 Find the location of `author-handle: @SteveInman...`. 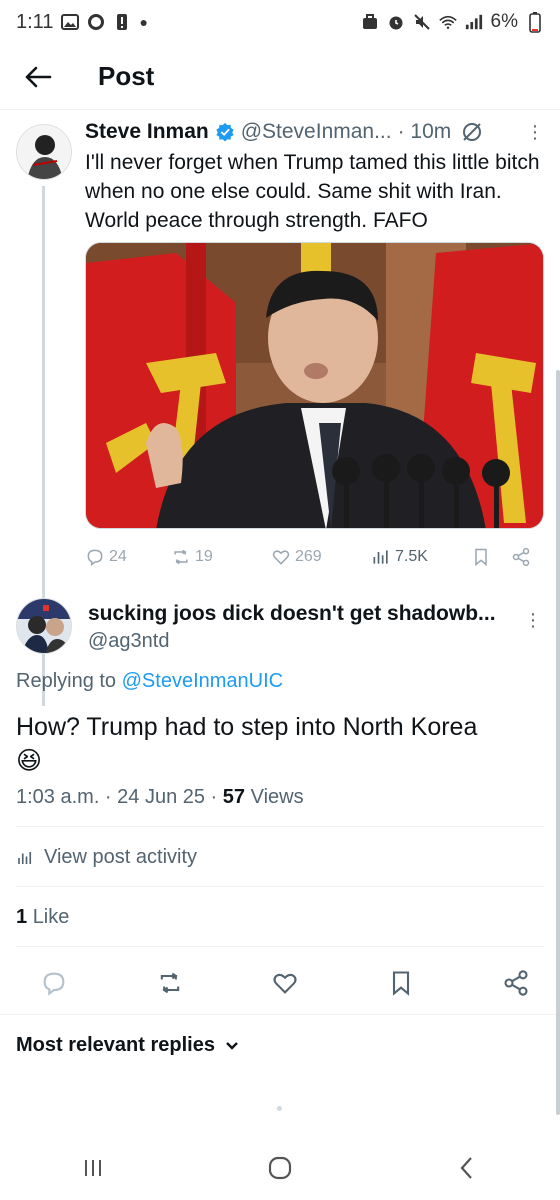

author-handle: @SteveInman... is located at coordinates (316, 132).